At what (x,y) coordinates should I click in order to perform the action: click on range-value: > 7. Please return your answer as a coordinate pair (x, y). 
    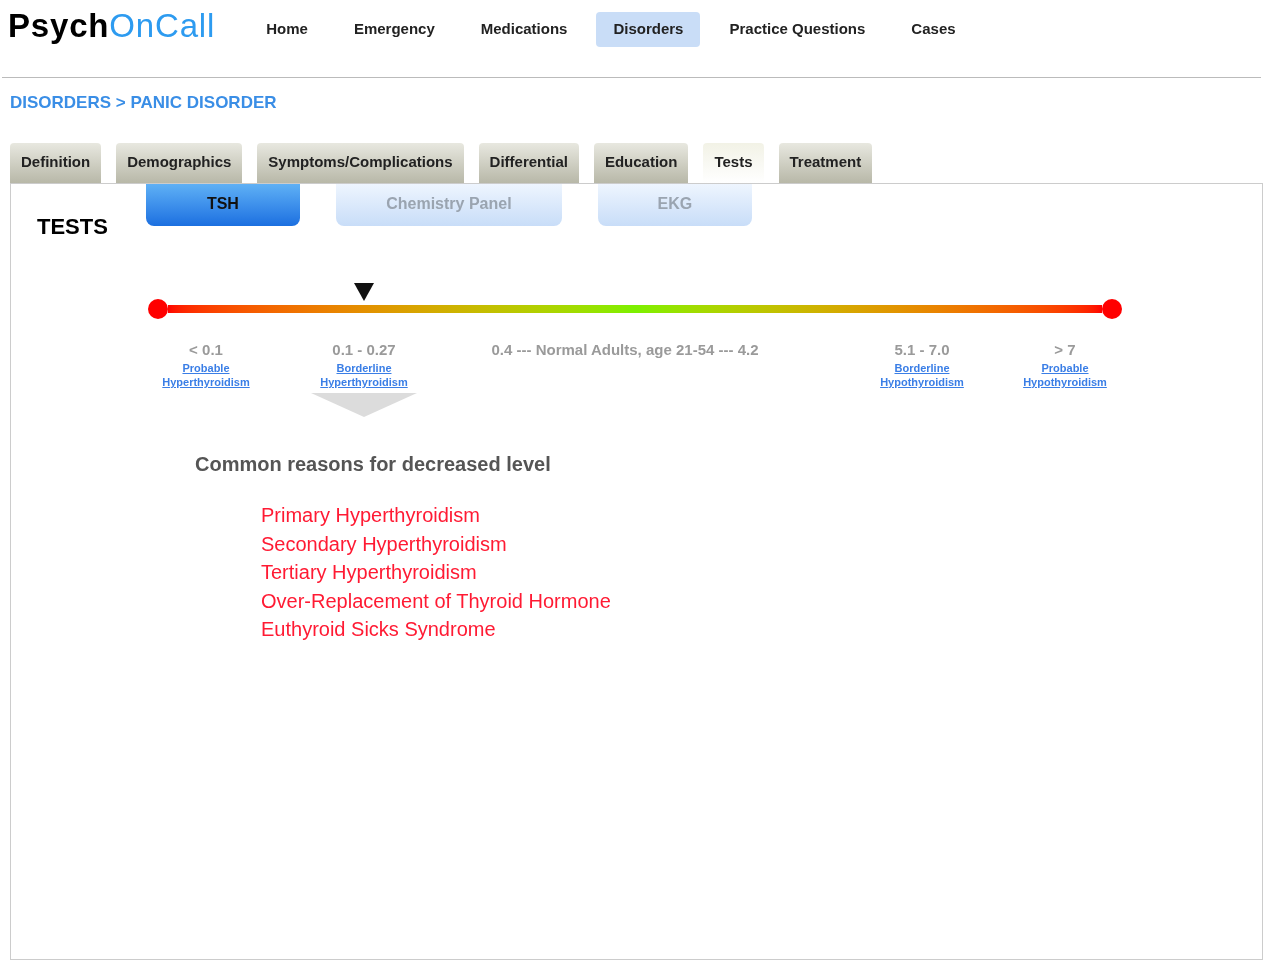
    Looking at the image, I should click on (1065, 349).